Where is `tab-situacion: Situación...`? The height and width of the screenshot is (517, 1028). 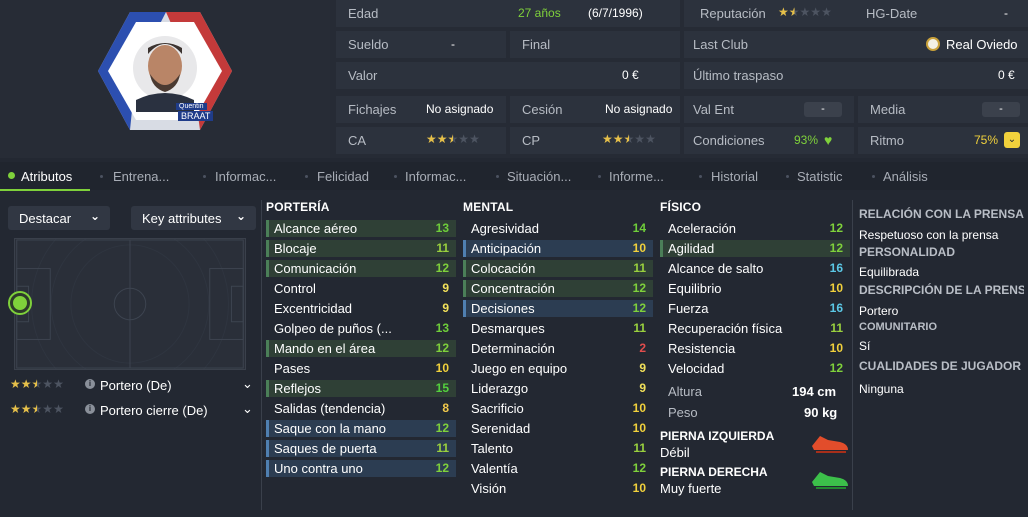 tab-situacion: Situación... is located at coordinates (539, 176).